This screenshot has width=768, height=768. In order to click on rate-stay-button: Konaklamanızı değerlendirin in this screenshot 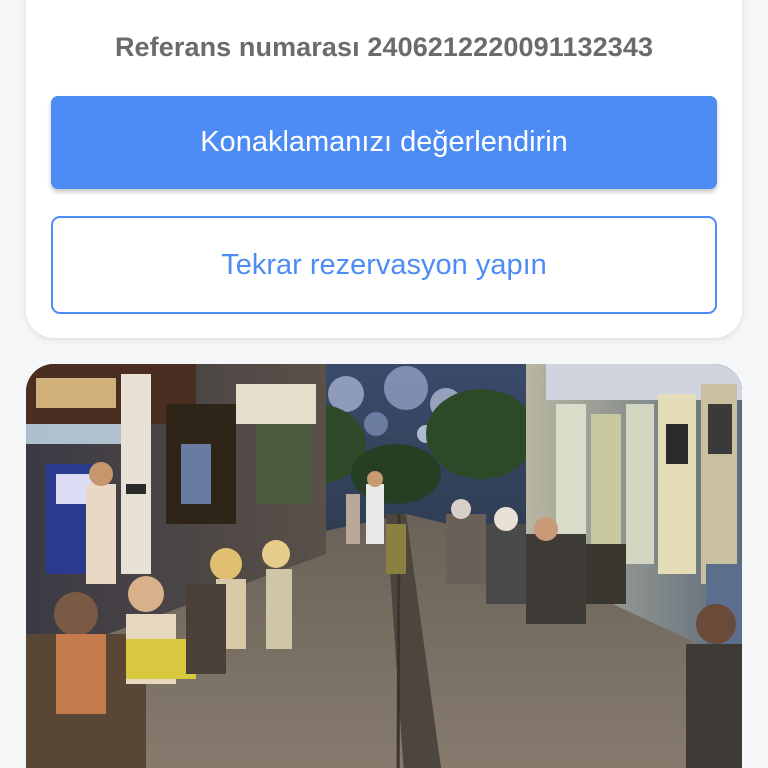, I will do `click(384, 142)`.